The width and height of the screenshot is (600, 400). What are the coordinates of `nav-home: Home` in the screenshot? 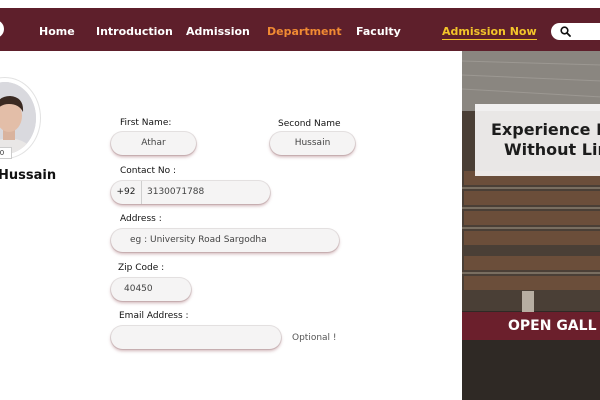 It's located at (57, 31).